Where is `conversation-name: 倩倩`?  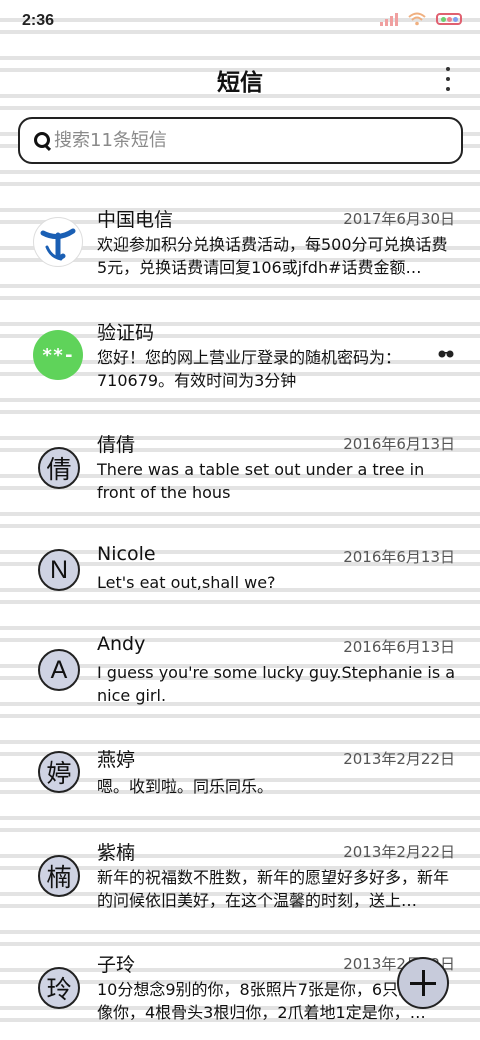 conversation-name: 倩倩 is located at coordinates (116, 445).